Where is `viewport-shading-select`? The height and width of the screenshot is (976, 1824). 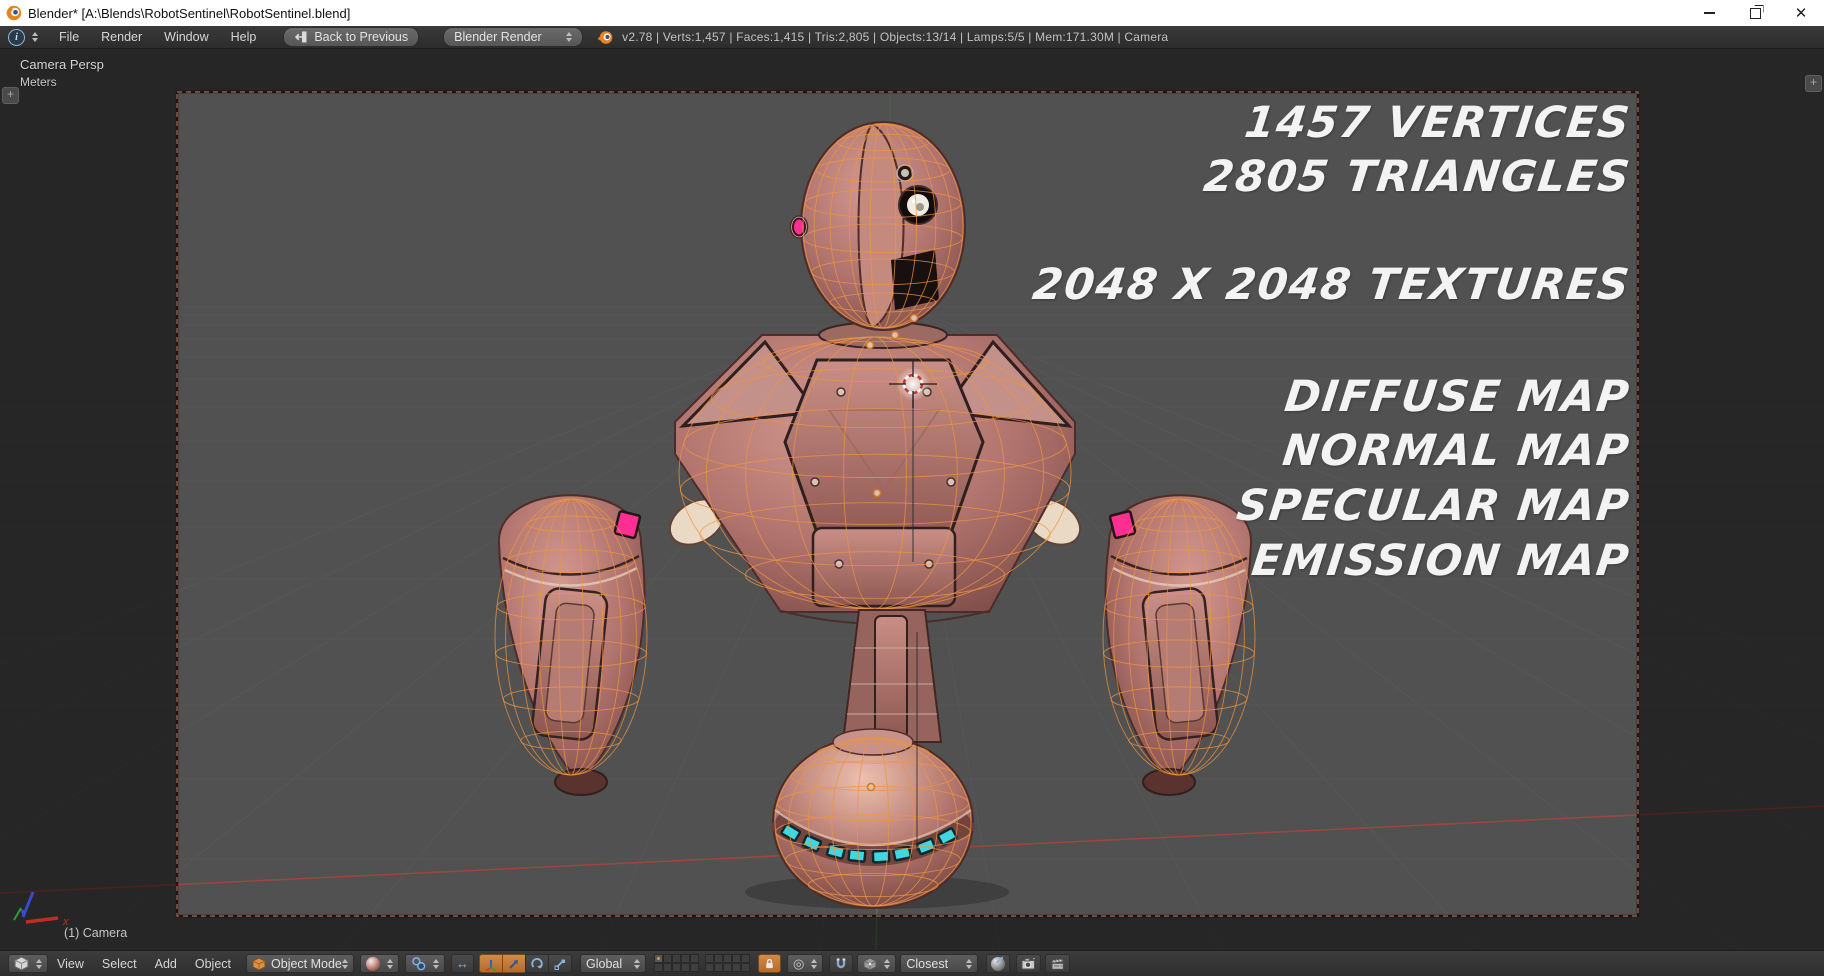 viewport-shading-select is located at coordinates (380, 963).